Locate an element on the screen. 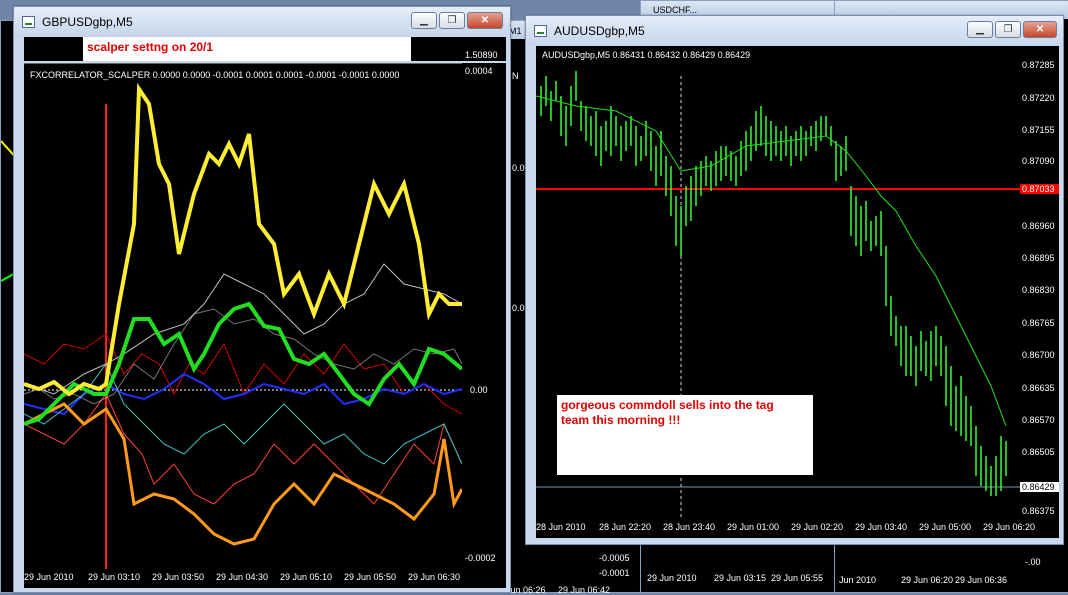  audusd-window-title: AUDUSDgbp,M5 is located at coordinates (599, 31).